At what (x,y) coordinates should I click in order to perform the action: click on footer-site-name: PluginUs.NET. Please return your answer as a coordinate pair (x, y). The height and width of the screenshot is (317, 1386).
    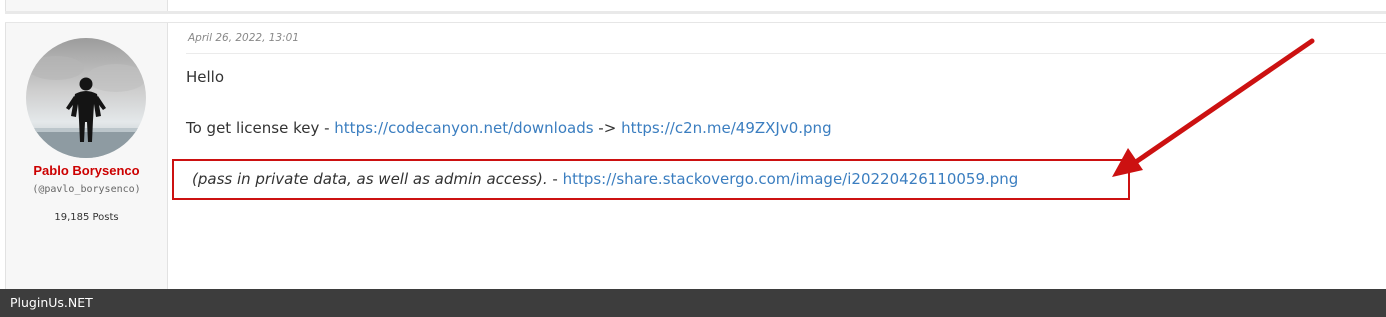
    Looking at the image, I should click on (51, 302).